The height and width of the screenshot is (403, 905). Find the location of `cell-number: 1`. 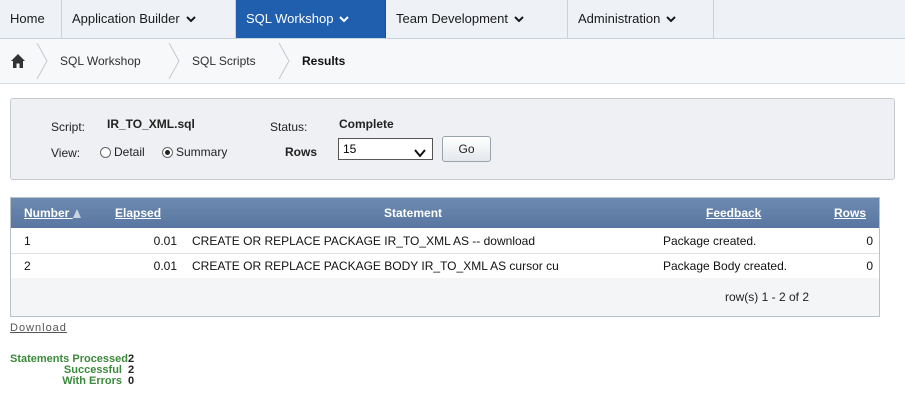

cell-number: 1 is located at coordinates (27, 241).